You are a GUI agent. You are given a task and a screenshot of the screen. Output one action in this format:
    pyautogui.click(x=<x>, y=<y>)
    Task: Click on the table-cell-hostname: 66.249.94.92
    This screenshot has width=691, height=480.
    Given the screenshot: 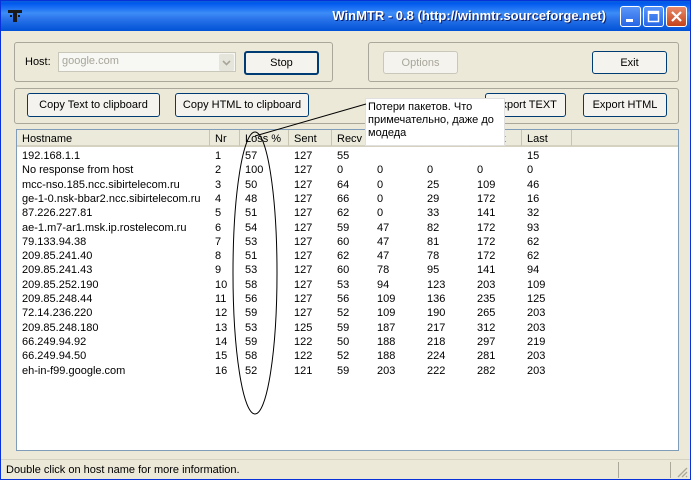 What is the action you would take?
    pyautogui.click(x=54, y=342)
    